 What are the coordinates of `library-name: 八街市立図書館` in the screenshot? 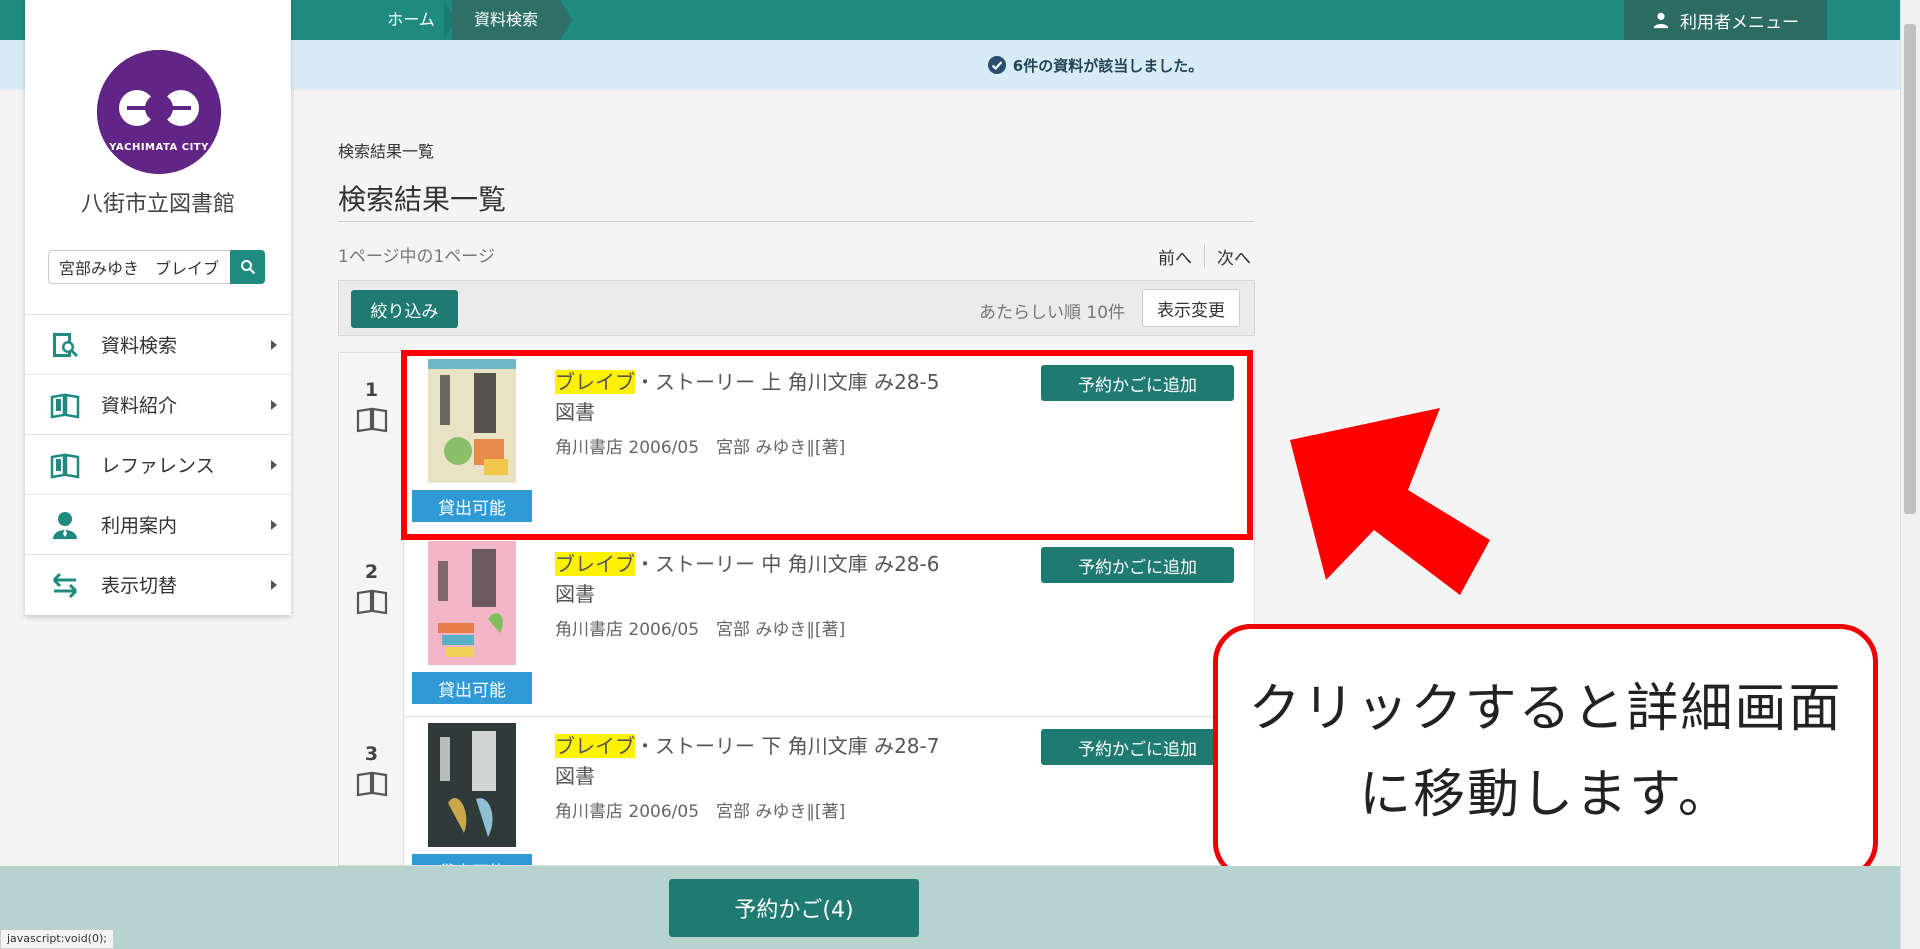 It's located at (157, 204).